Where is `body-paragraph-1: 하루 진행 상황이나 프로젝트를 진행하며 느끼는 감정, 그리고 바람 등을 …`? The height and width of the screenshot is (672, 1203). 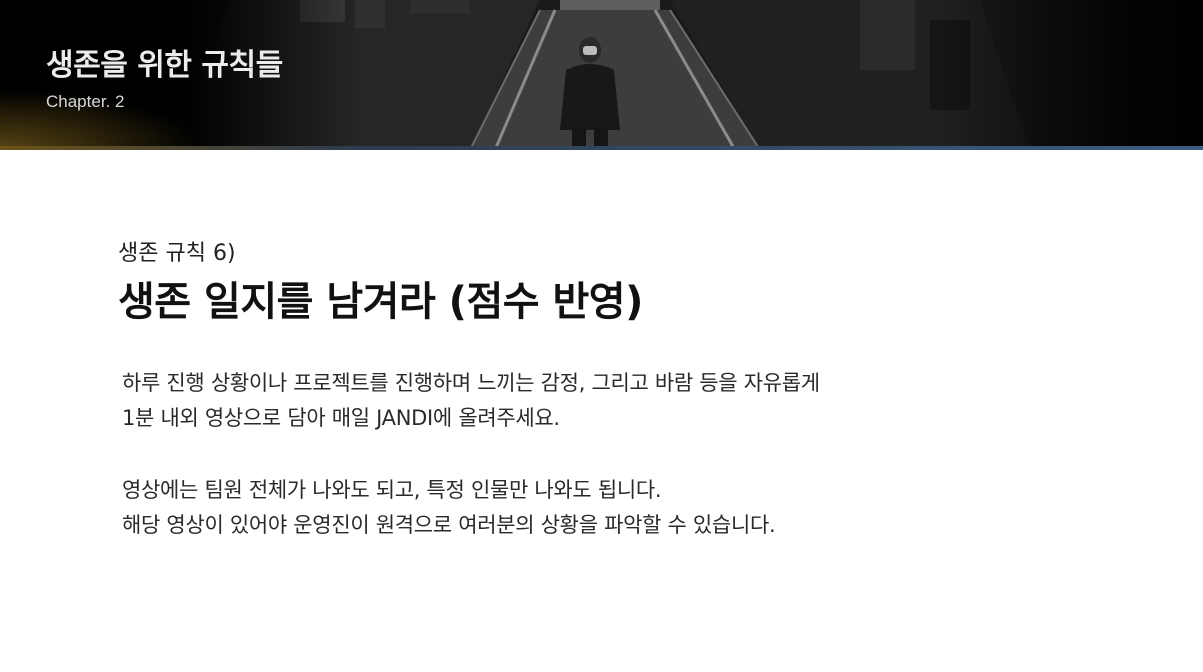 body-paragraph-1: 하루 진행 상황이나 프로젝트를 진행하며 느끼는 감정, 그리고 바람 등을 … is located at coordinates (471, 401).